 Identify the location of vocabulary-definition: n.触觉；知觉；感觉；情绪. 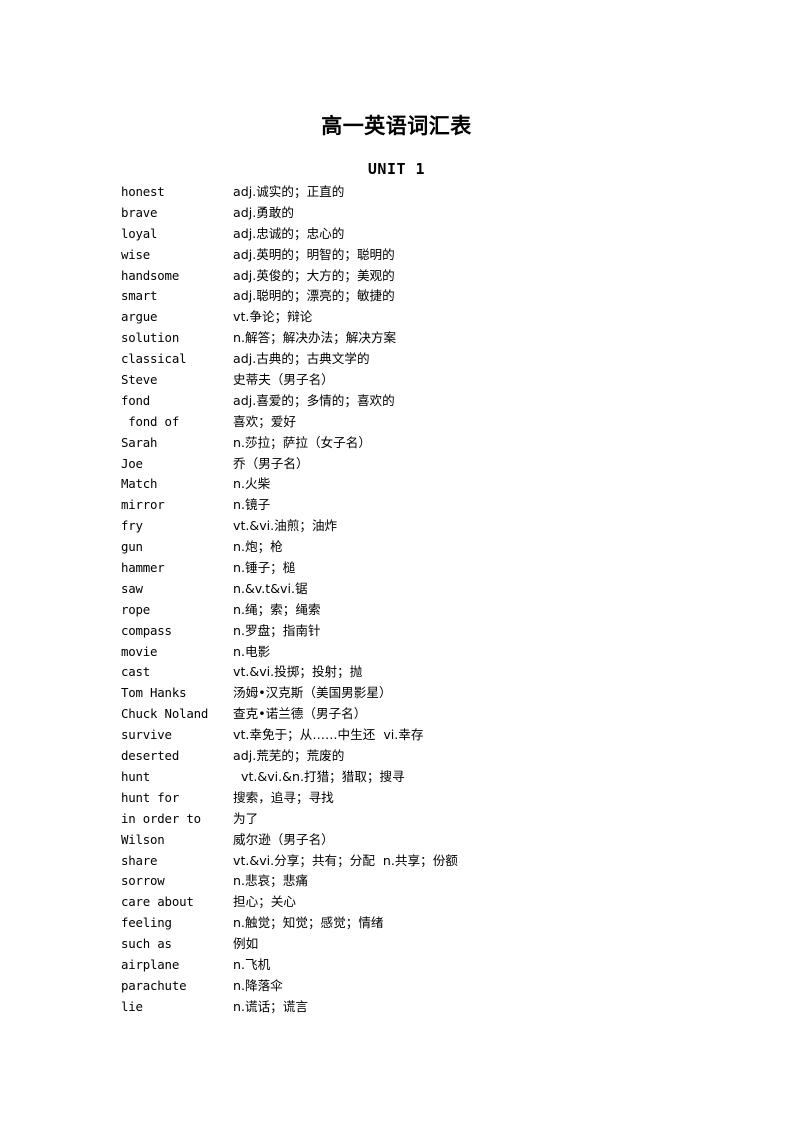
(308, 923).